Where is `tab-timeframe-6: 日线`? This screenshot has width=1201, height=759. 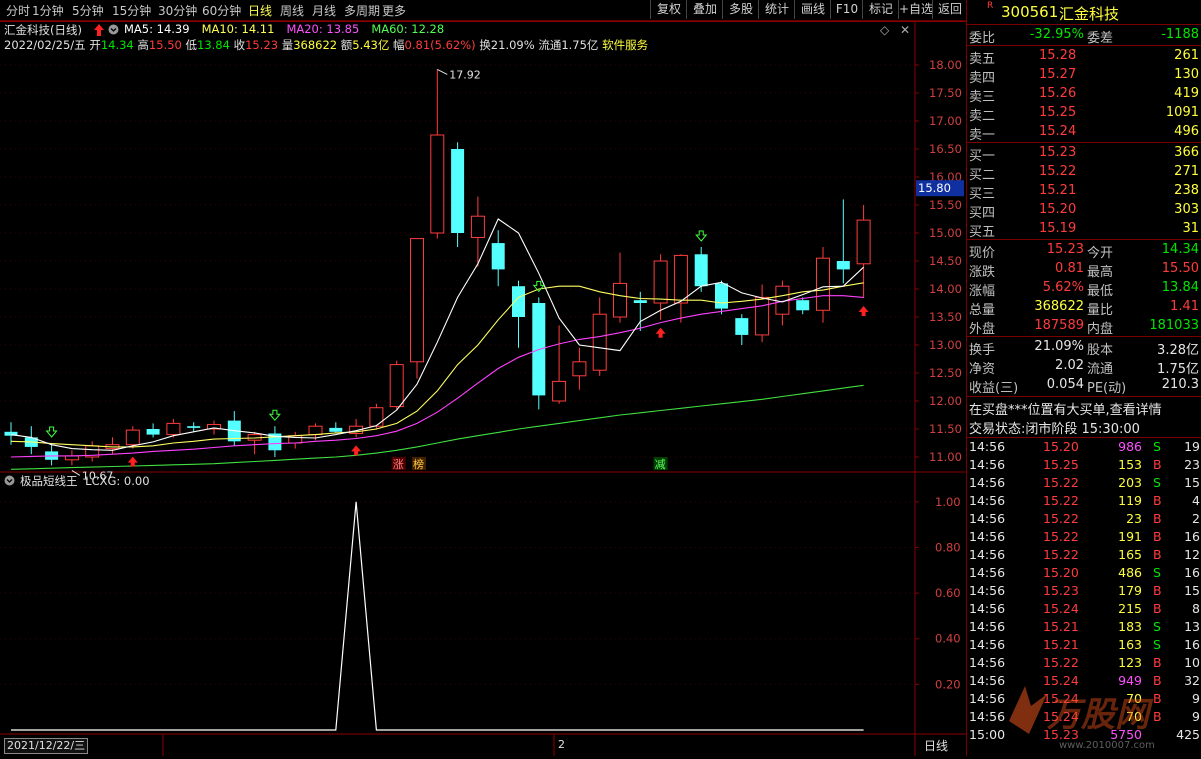 tab-timeframe-6: 日线 is located at coordinates (260, 10).